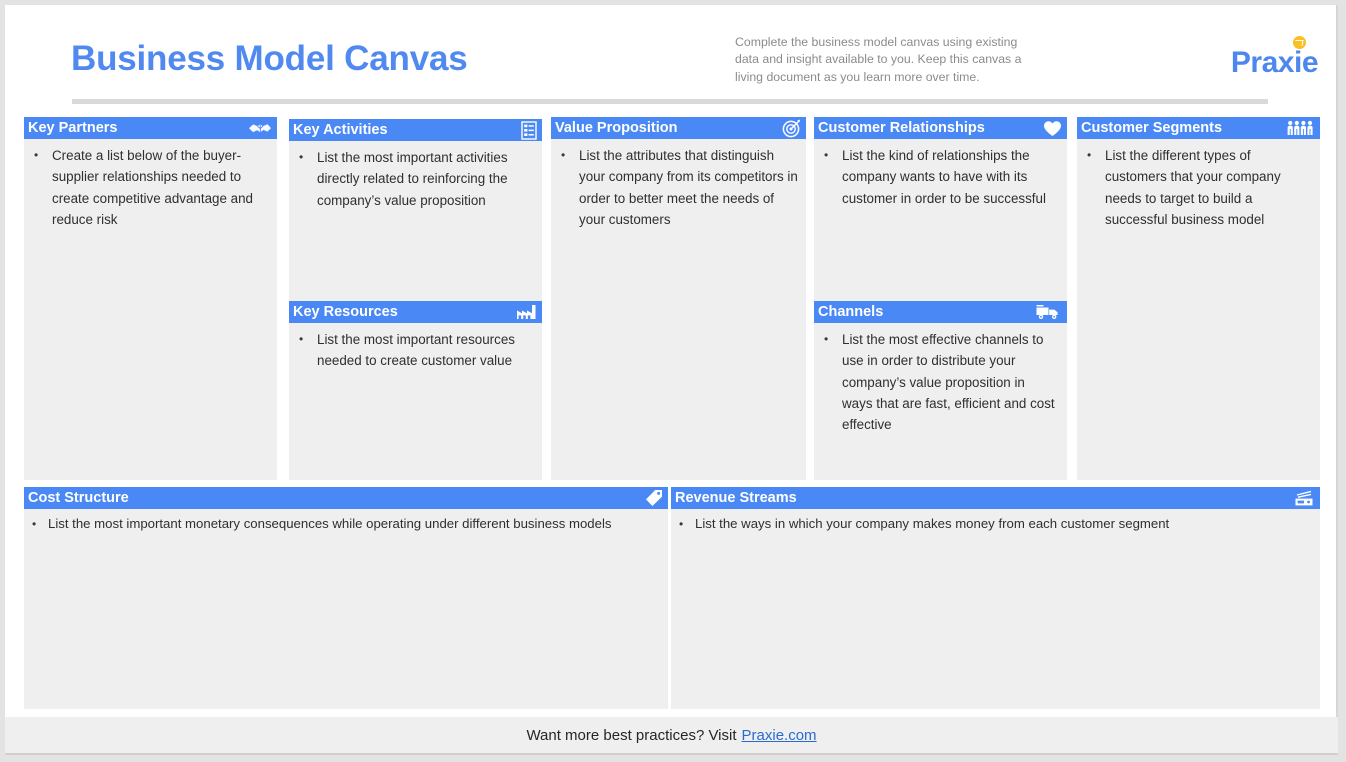  Describe the element at coordinates (415, 312) in the screenshot. I see `panel-header-key-resources: Key Resources` at that location.